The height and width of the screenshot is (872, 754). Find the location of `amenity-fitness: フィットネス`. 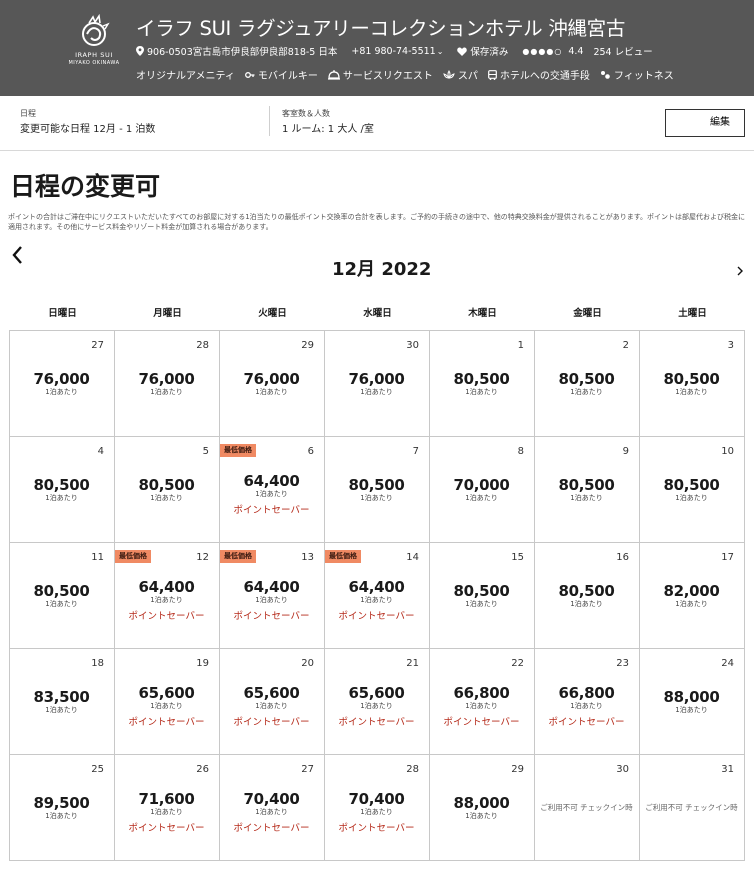

amenity-fitness: フィットネス is located at coordinates (637, 74).